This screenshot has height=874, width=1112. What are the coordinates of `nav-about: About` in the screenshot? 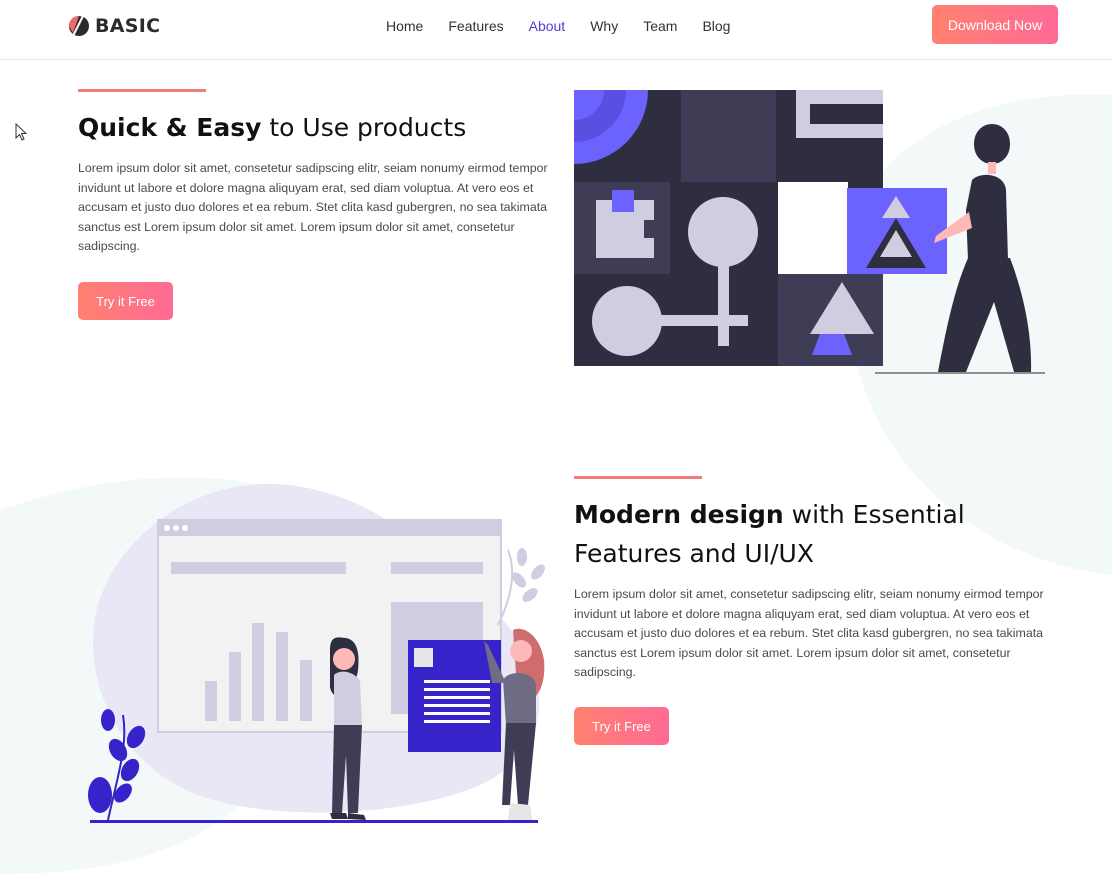 It's located at (547, 26).